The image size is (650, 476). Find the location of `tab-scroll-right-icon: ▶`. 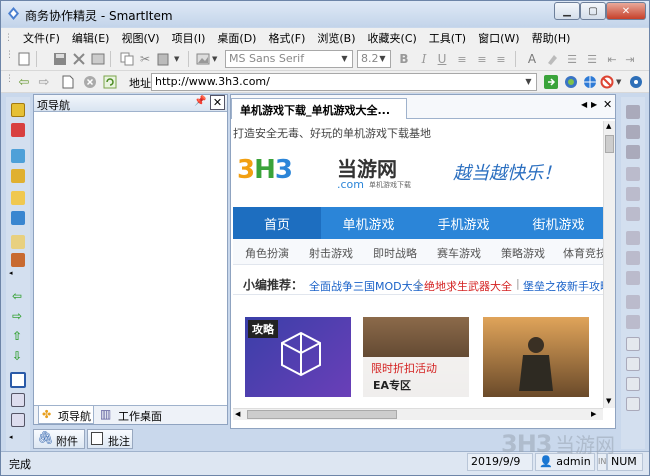

tab-scroll-right-icon: ▶ is located at coordinates (594, 104).